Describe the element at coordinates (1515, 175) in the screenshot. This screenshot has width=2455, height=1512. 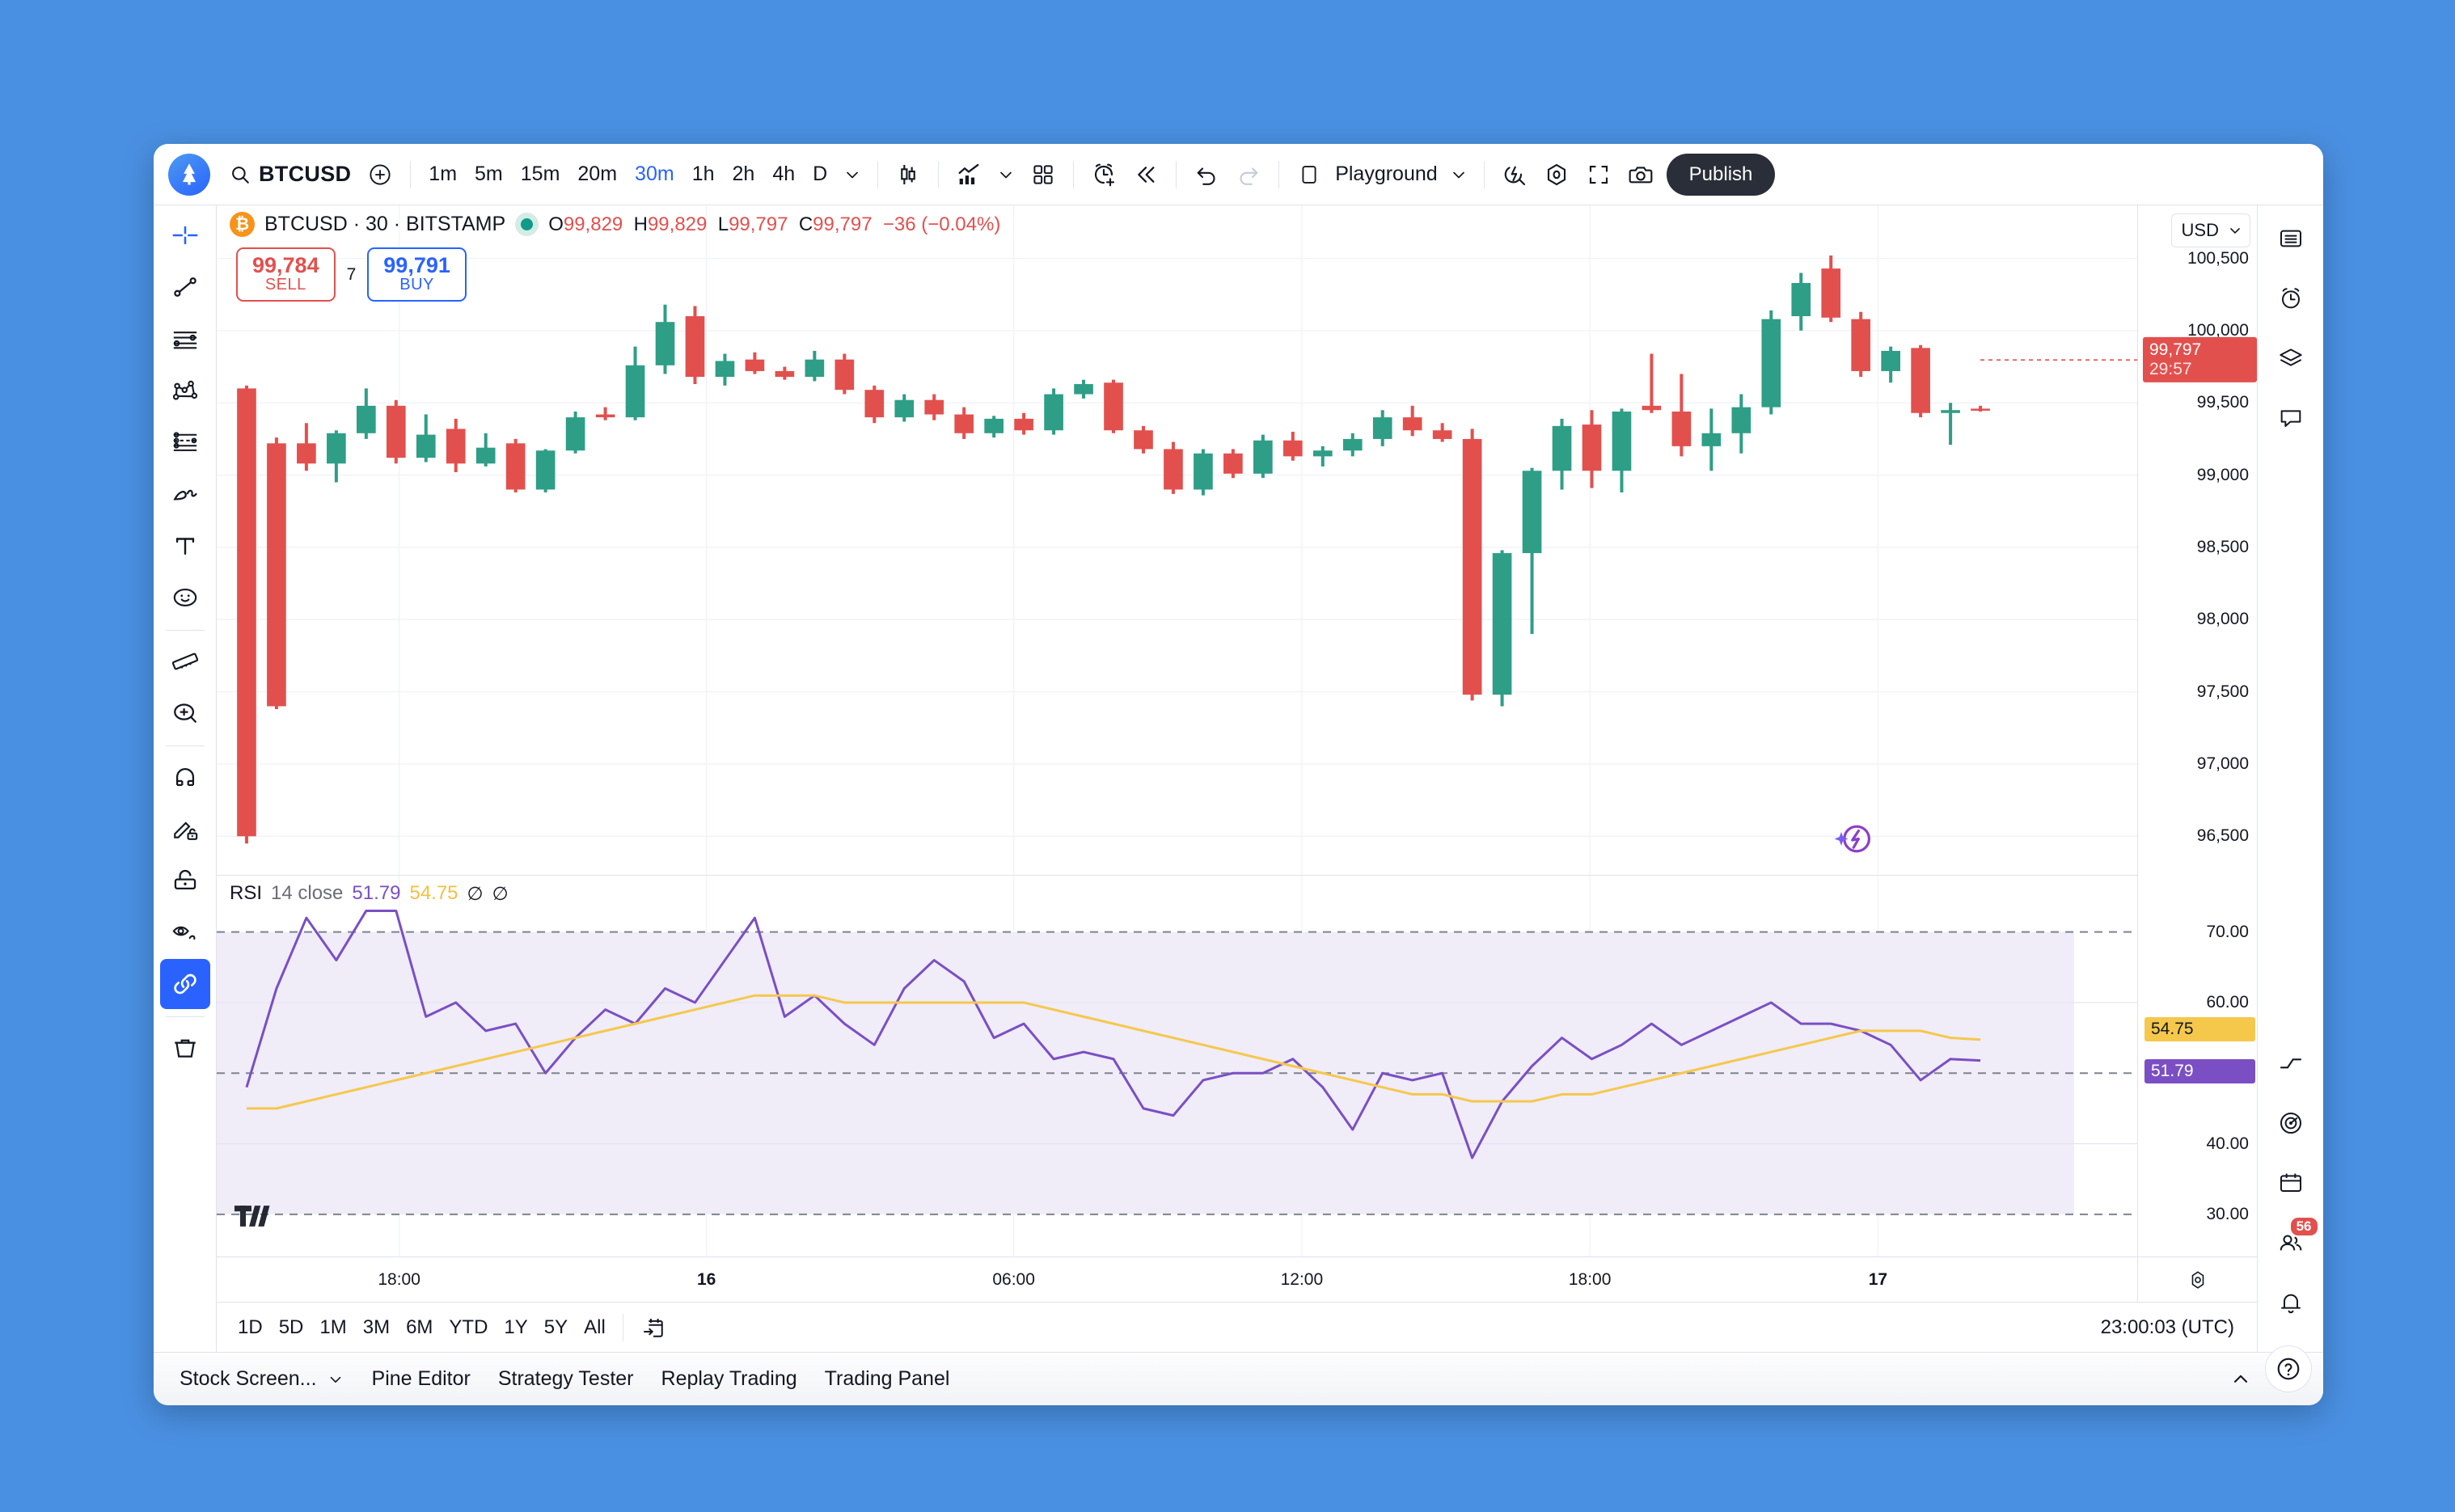
I see `lightning-search-icon` at that location.